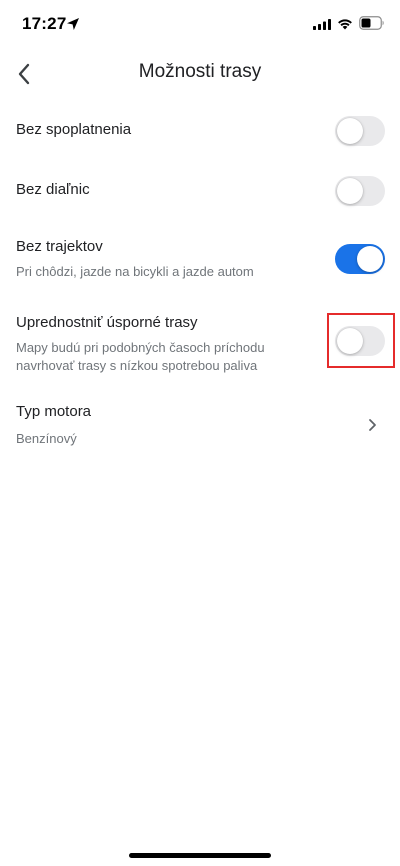  I want to click on avoid-highways-toggle, so click(360, 191).